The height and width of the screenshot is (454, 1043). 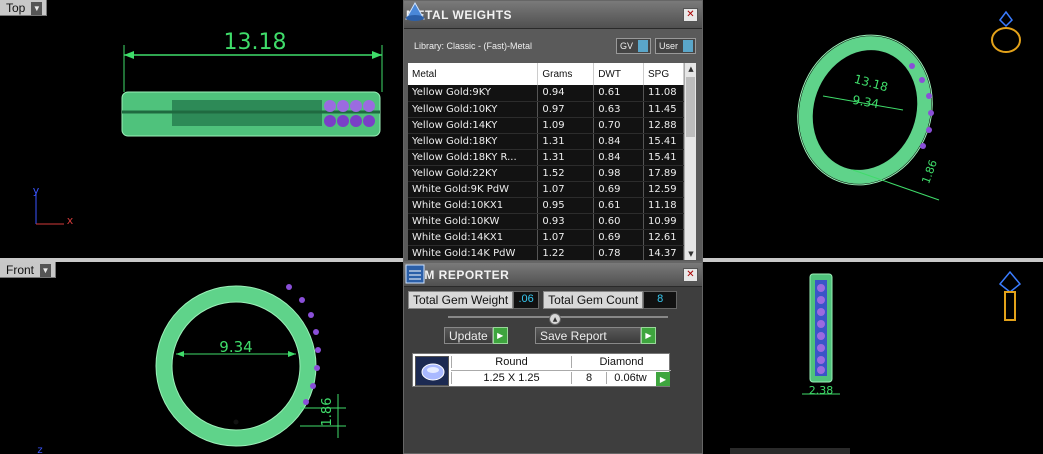 I want to click on total-gem-weight-value: .06, so click(x=526, y=300).